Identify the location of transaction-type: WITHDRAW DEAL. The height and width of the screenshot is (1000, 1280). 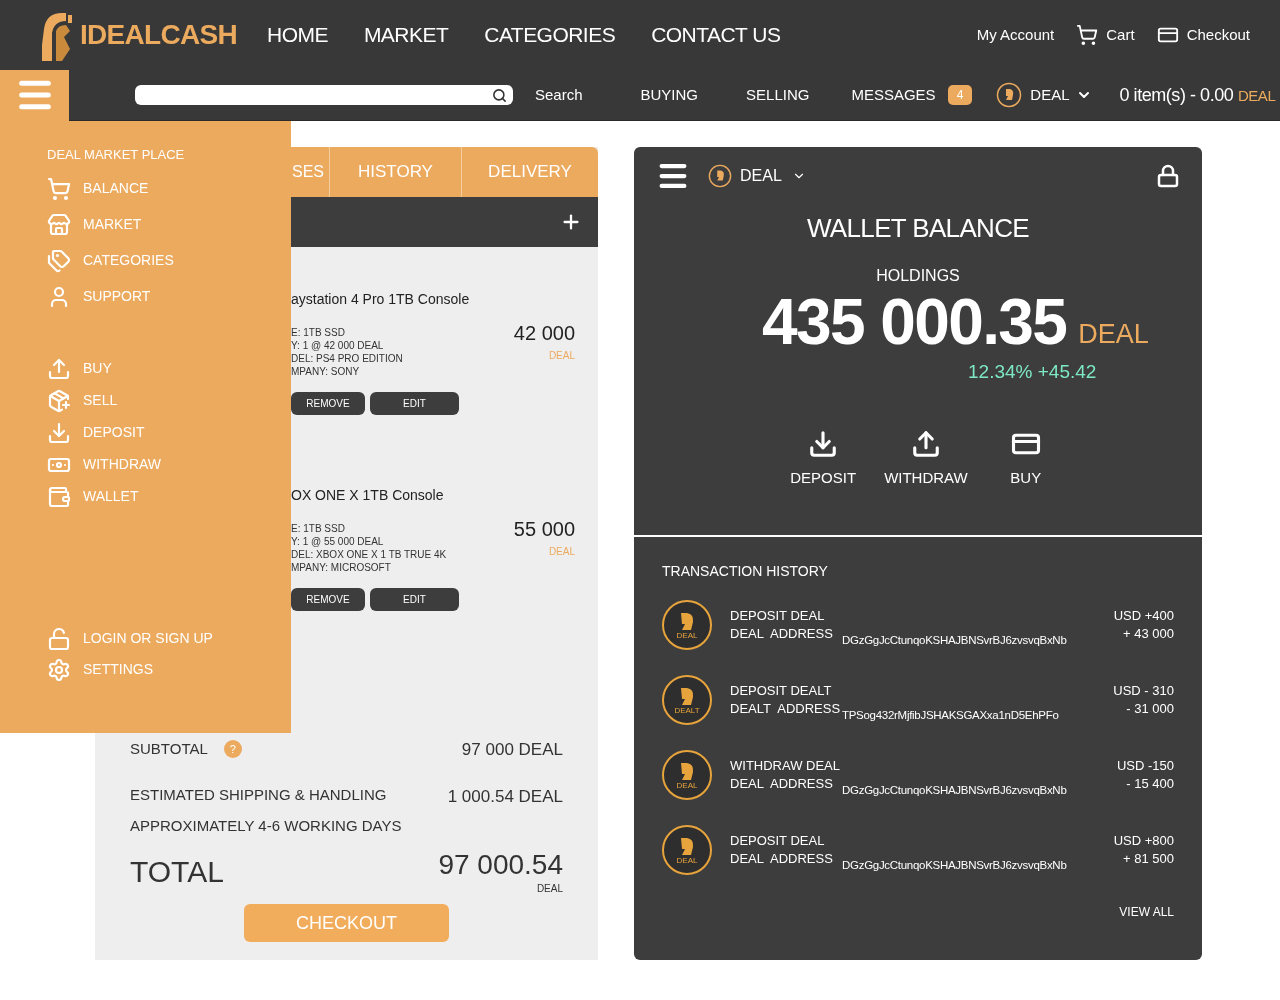
(786, 766).